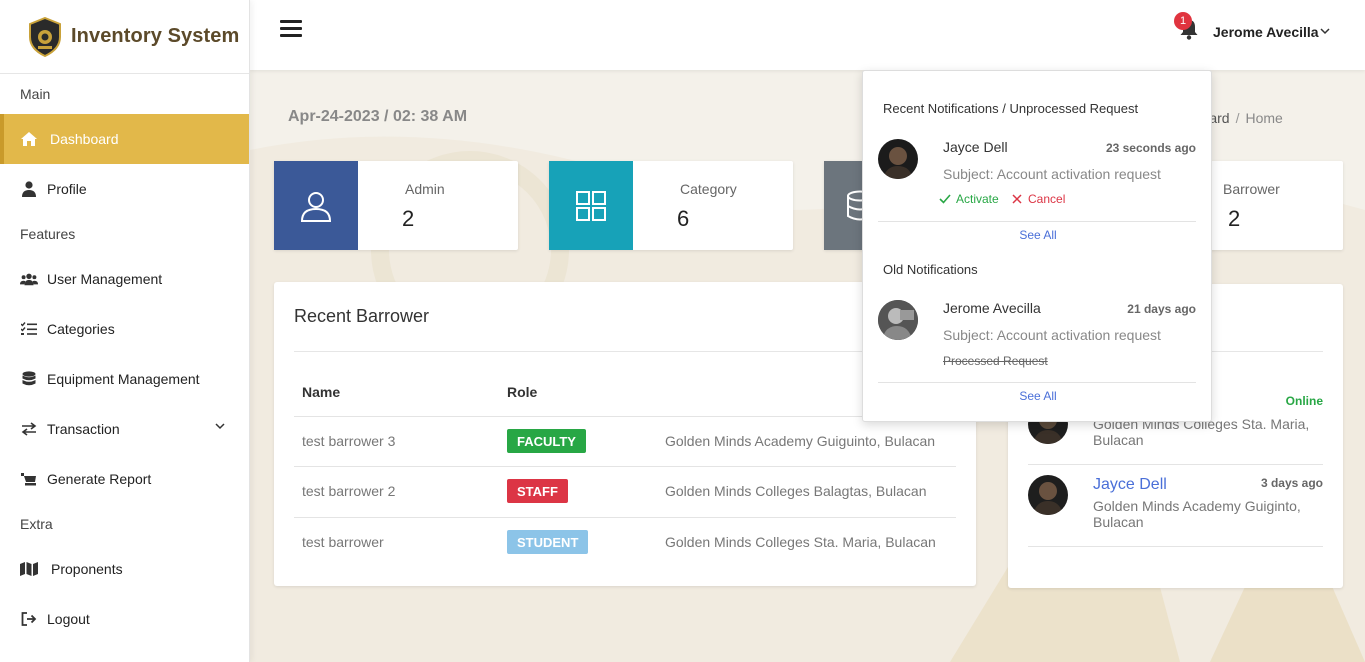 The image size is (1365, 662). I want to click on report-icon, so click(29, 479).